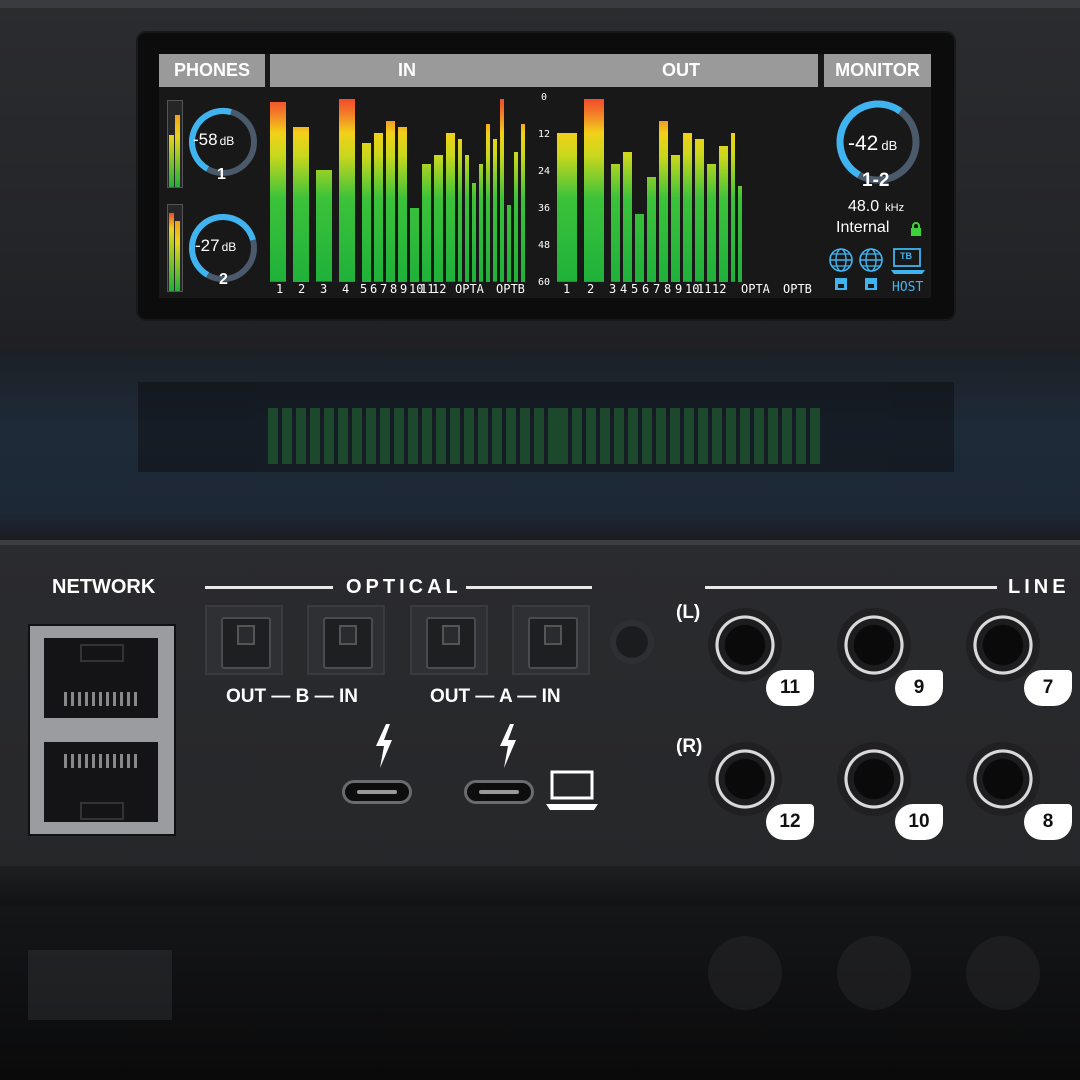  What do you see at coordinates (302, 696) in the screenshot?
I see `optical-b-port-label: B` at bounding box center [302, 696].